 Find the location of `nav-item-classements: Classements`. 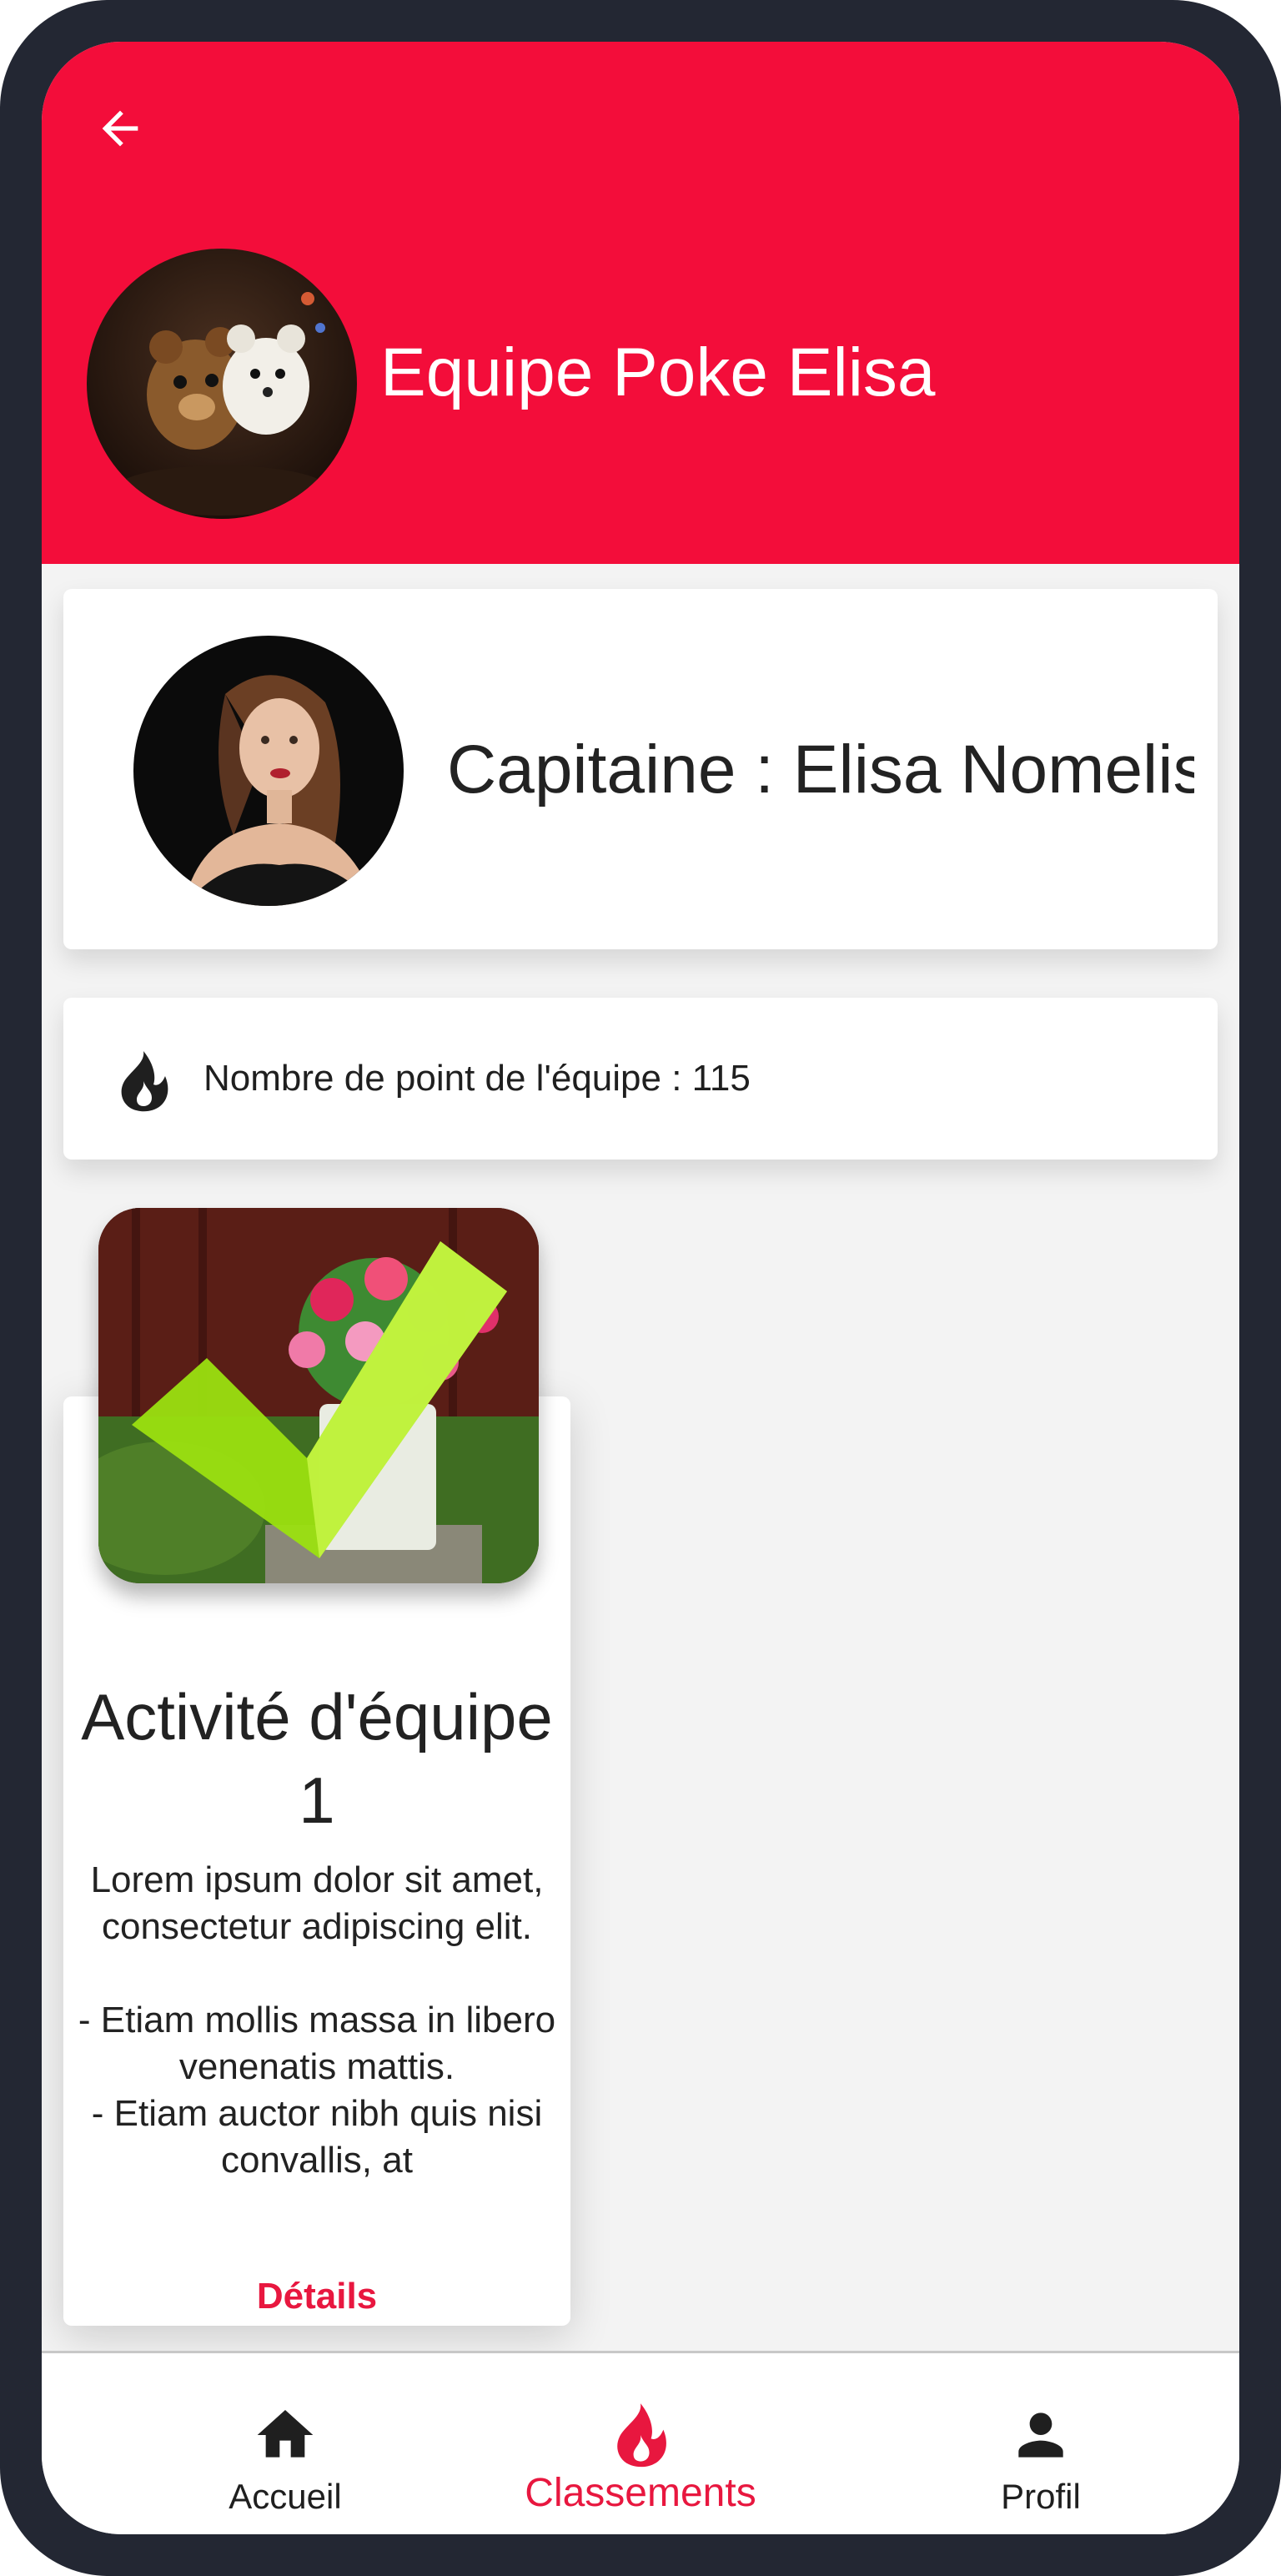

nav-item-classements: Classements is located at coordinates (640, 2443).